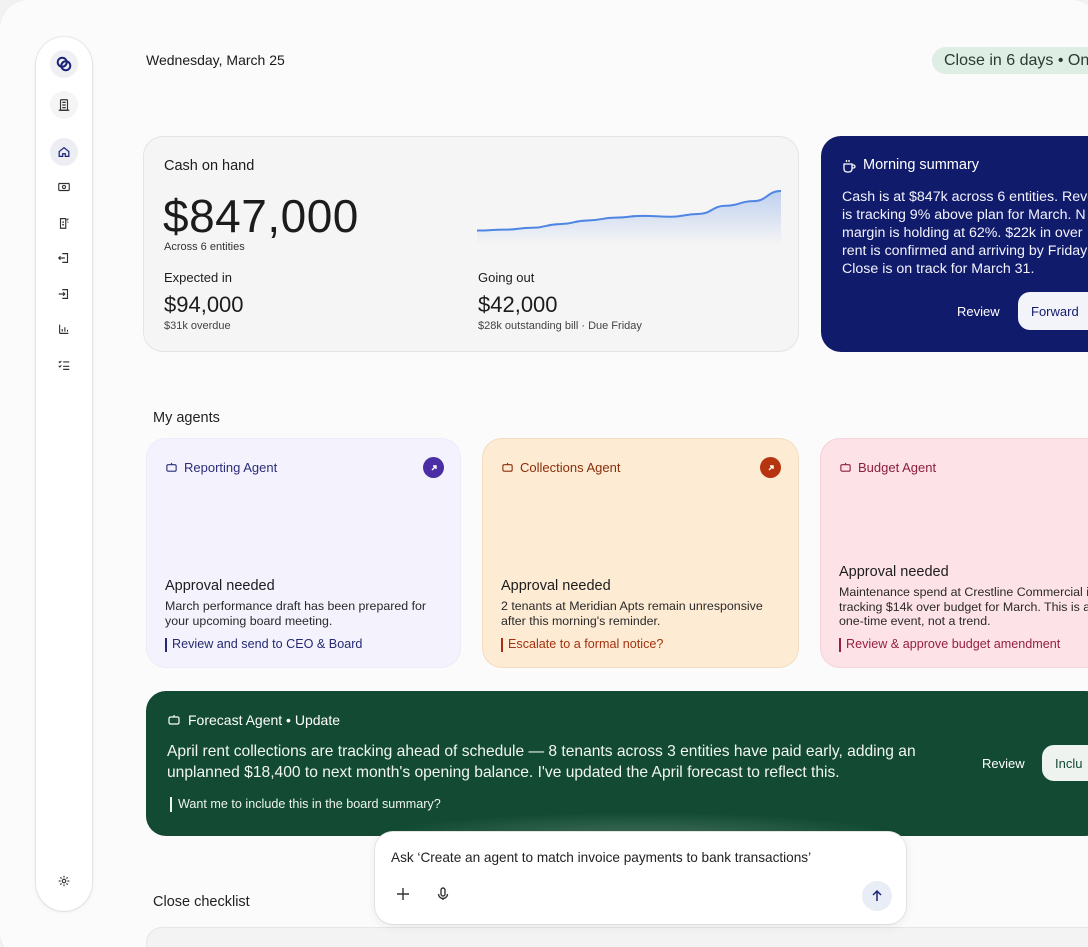 The width and height of the screenshot is (1088, 947). I want to click on cash-amount: $847,000, so click(261, 216).